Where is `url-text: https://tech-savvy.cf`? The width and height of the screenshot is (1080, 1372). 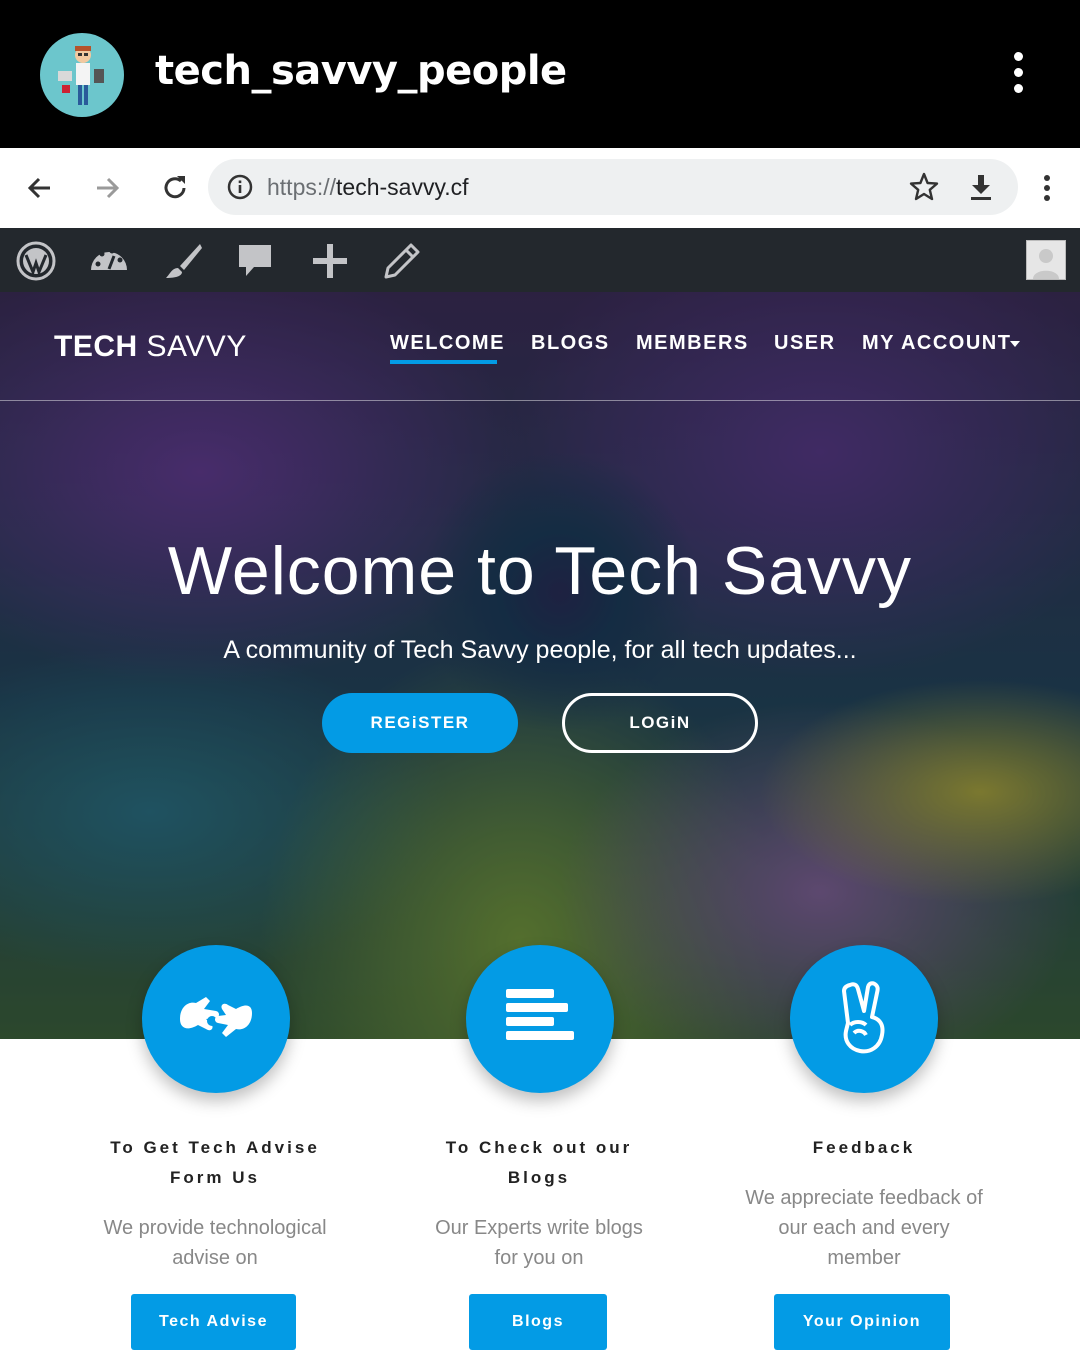
url-text: https://tech-savvy.cf is located at coordinates (368, 187).